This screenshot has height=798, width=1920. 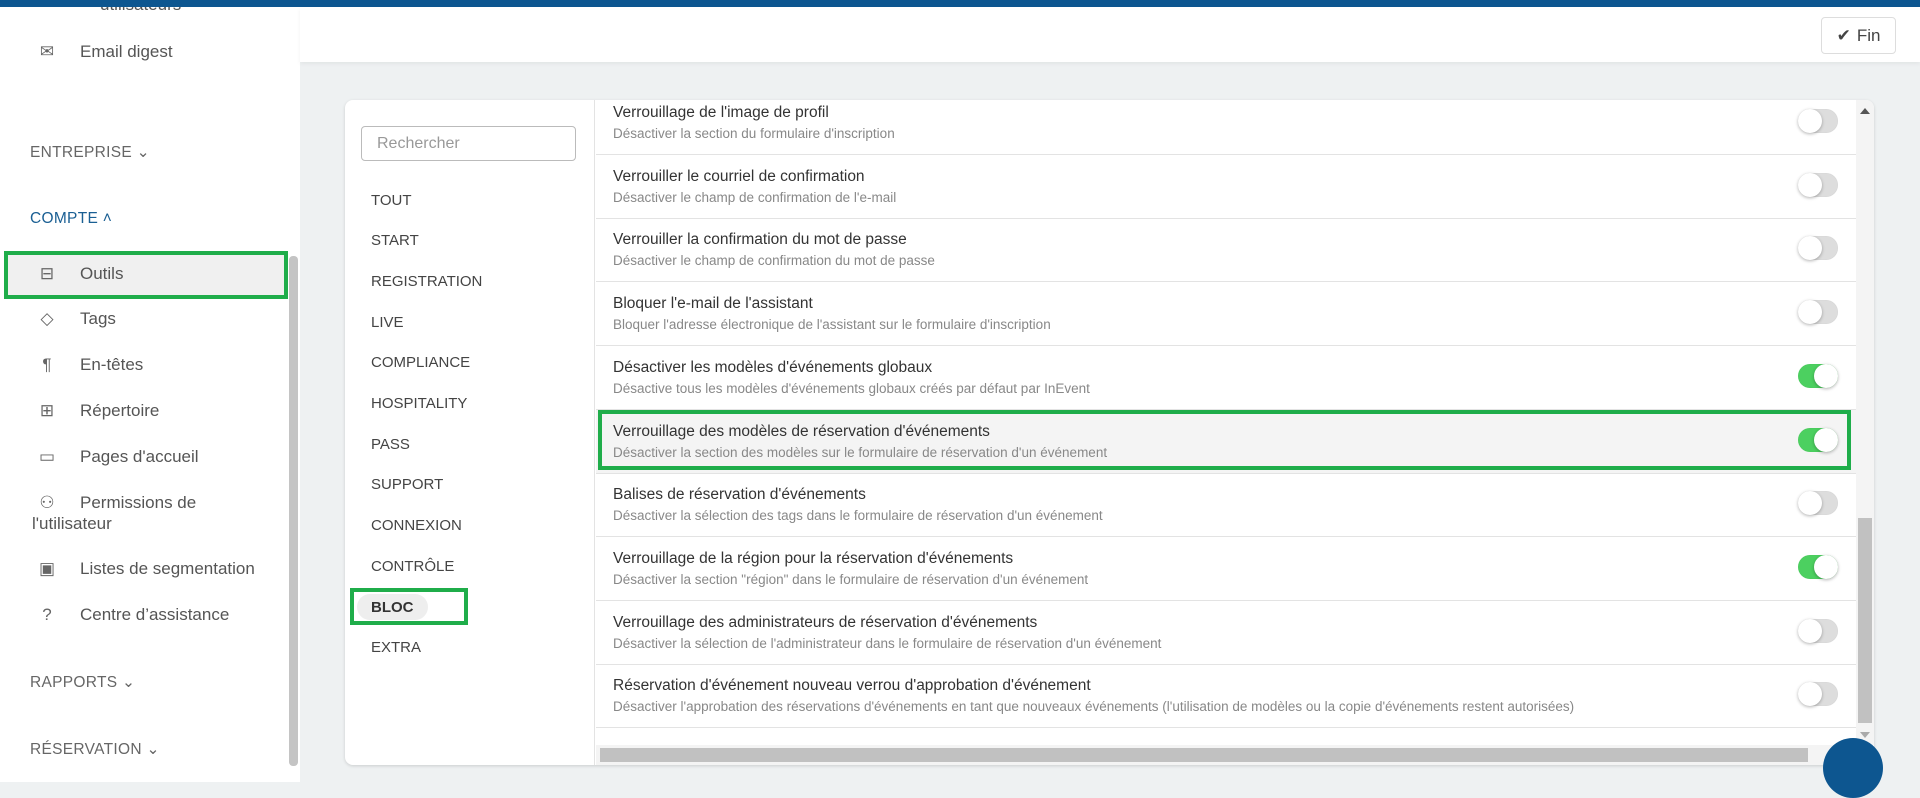 What do you see at coordinates (1865, 422) in the screenshot?
I see `vertical-scrollbar` at bounding box center [1865, 422].